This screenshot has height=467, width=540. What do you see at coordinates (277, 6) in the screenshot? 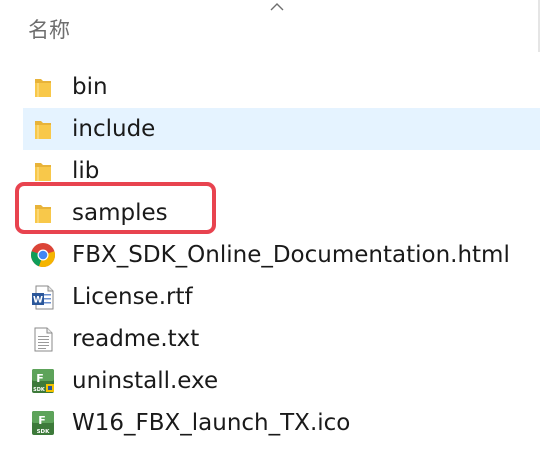
I see `chevron-up-icon` at bounding box center [277, 6].